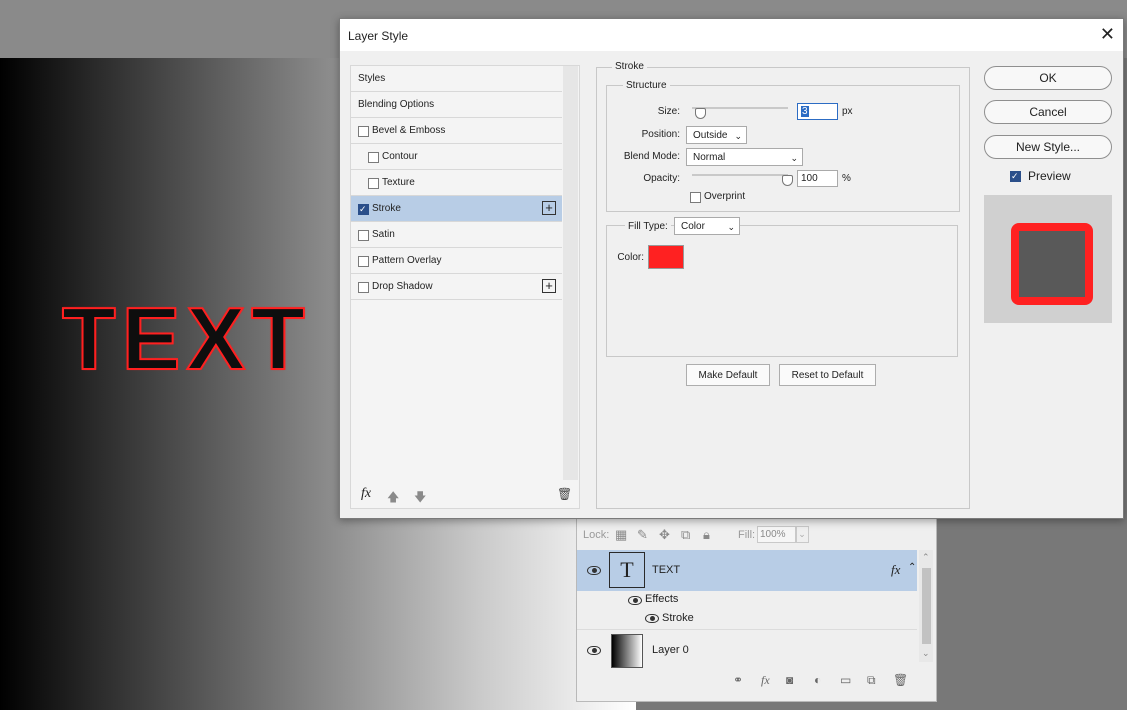  What do you see at coordinates (738, 680) in the screenshot?
I see `link-icon: ⚭` at bounding box center [738, 680].